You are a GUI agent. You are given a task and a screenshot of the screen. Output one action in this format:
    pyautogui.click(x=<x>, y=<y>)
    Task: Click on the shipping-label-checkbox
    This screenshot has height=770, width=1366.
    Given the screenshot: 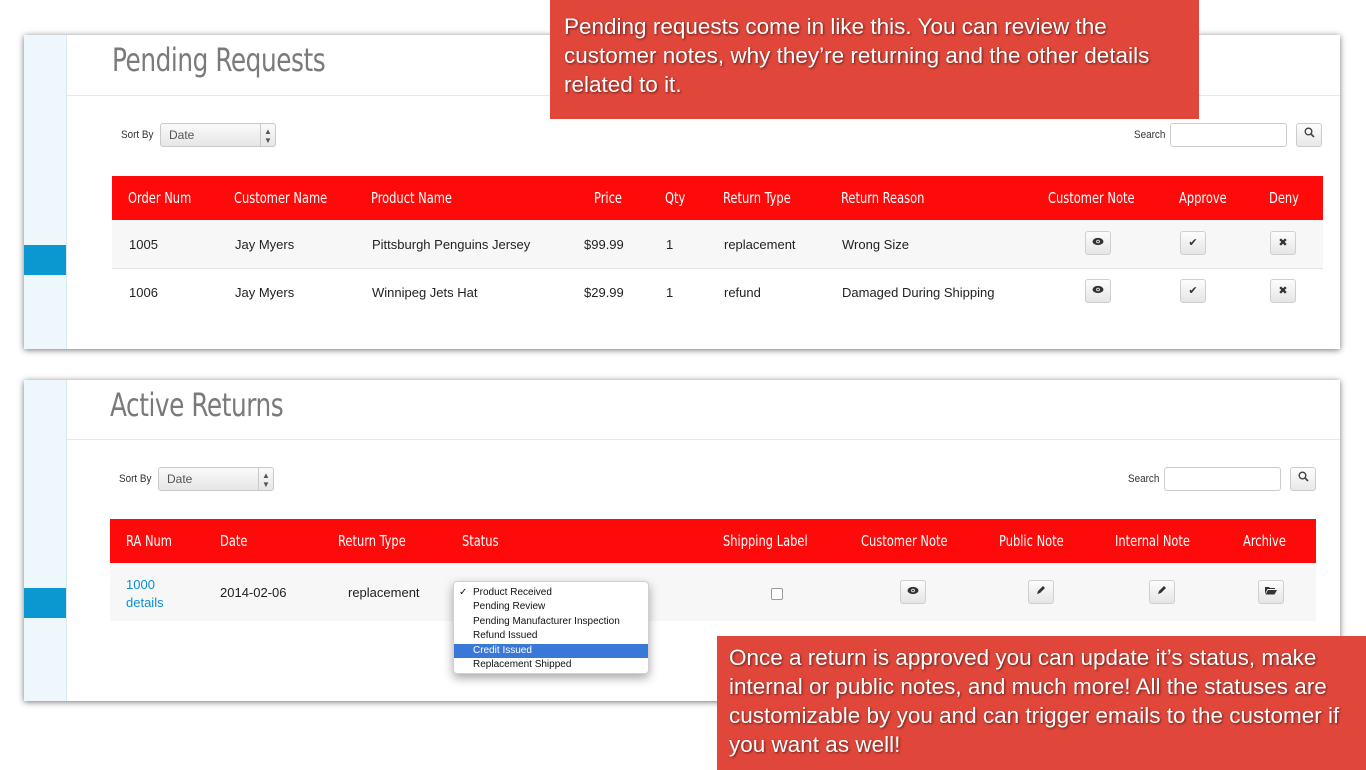 What is the action you would take?
    pyautogui.click(x=777, y=594)
    